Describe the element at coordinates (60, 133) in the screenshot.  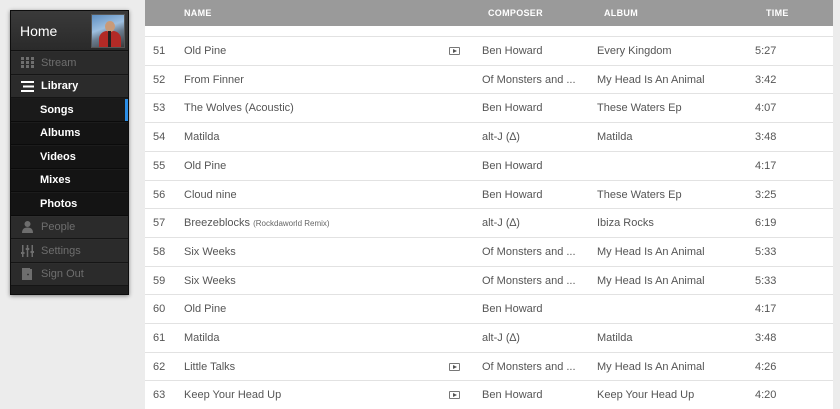
I see `sidebar-item-label: Albums` at that location.